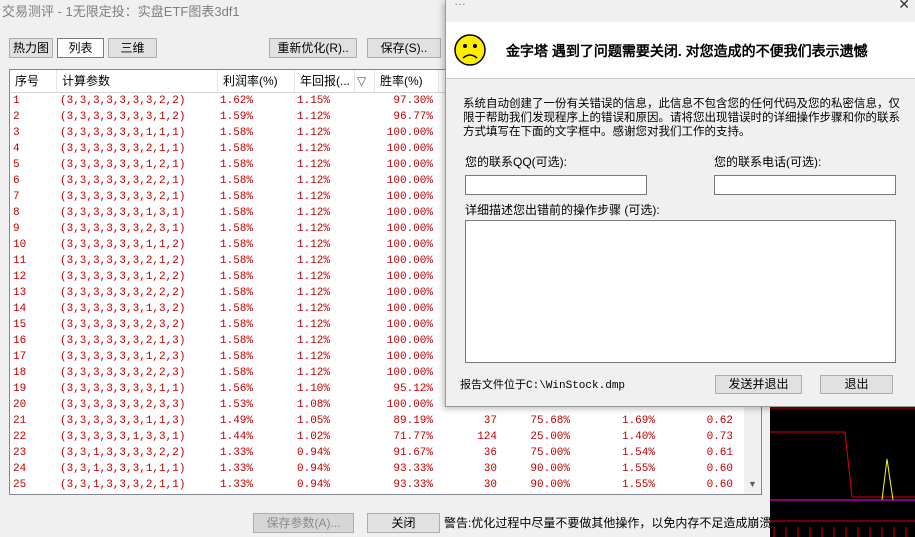  What do you see at coordinates (137, 81) in the screenshot?
I see `col-header-params: 计算参数` at bounding box center [137, 81].